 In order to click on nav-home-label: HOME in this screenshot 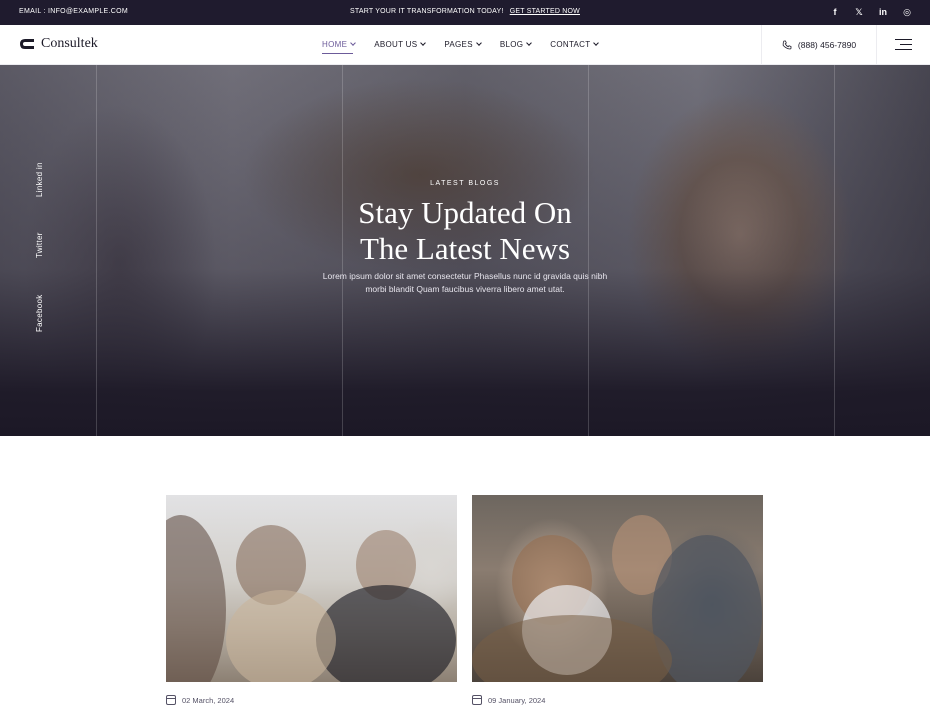, I will do `click(335, 44)`.